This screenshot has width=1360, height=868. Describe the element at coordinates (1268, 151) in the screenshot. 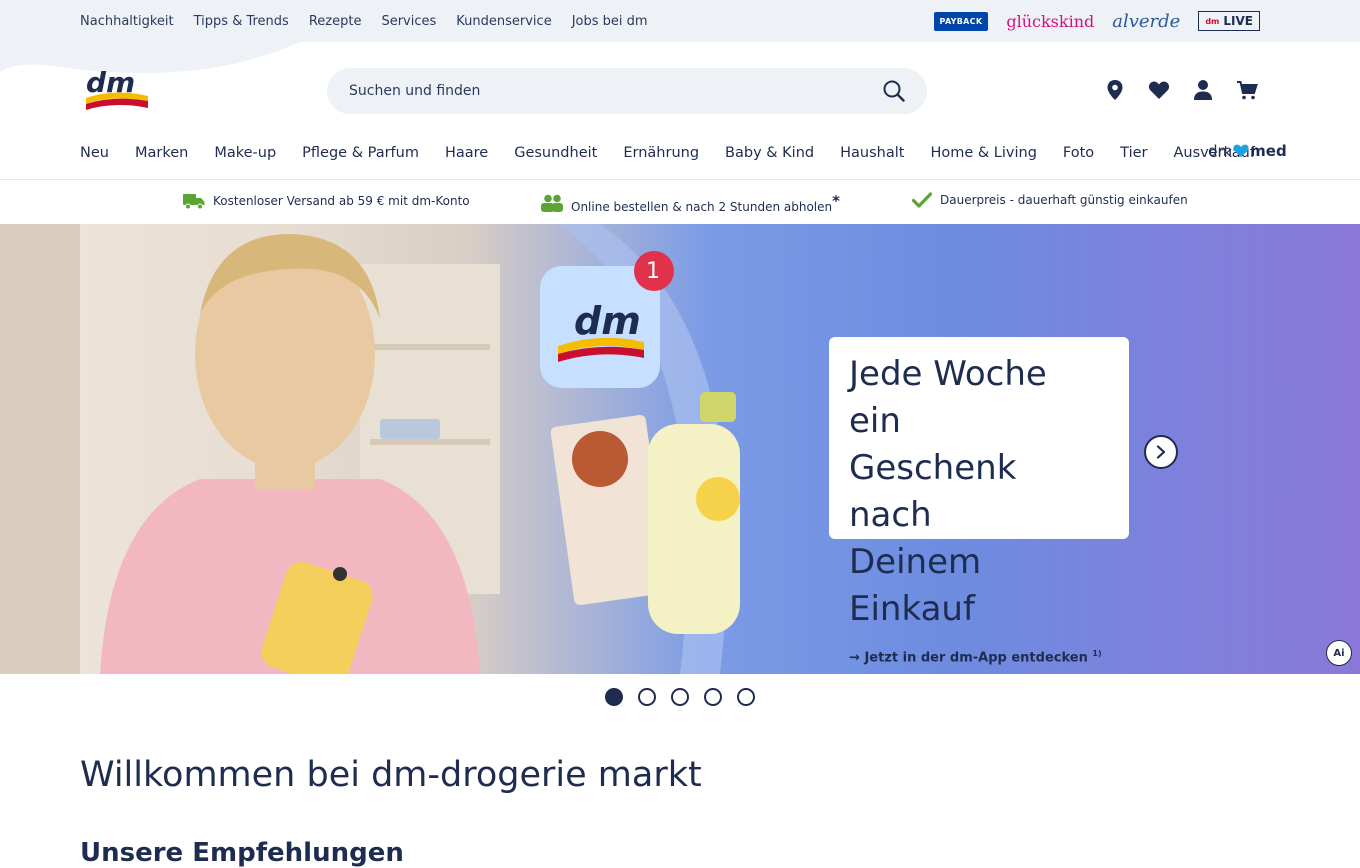

I see `dmmed-suffix: med` at that location.